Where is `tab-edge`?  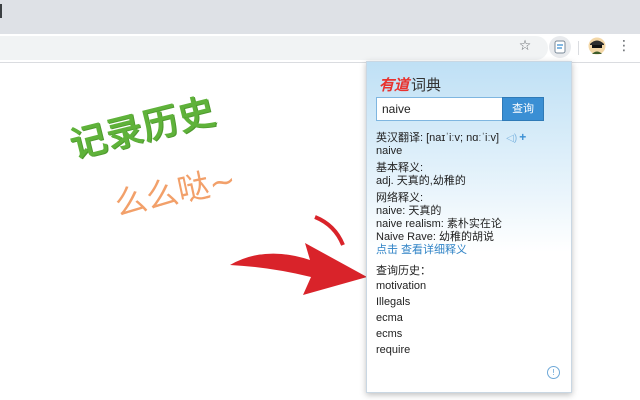
tab-edge is located at coordinates (1, 11).